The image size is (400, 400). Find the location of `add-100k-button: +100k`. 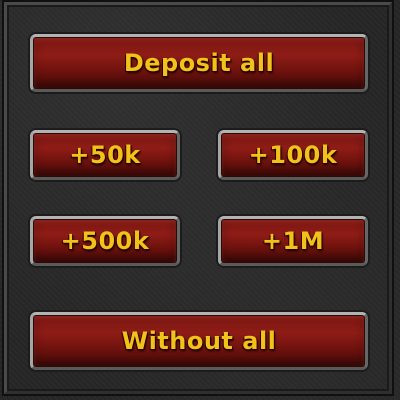

add-100k-button: +100k is located at coordinates (293, 155).